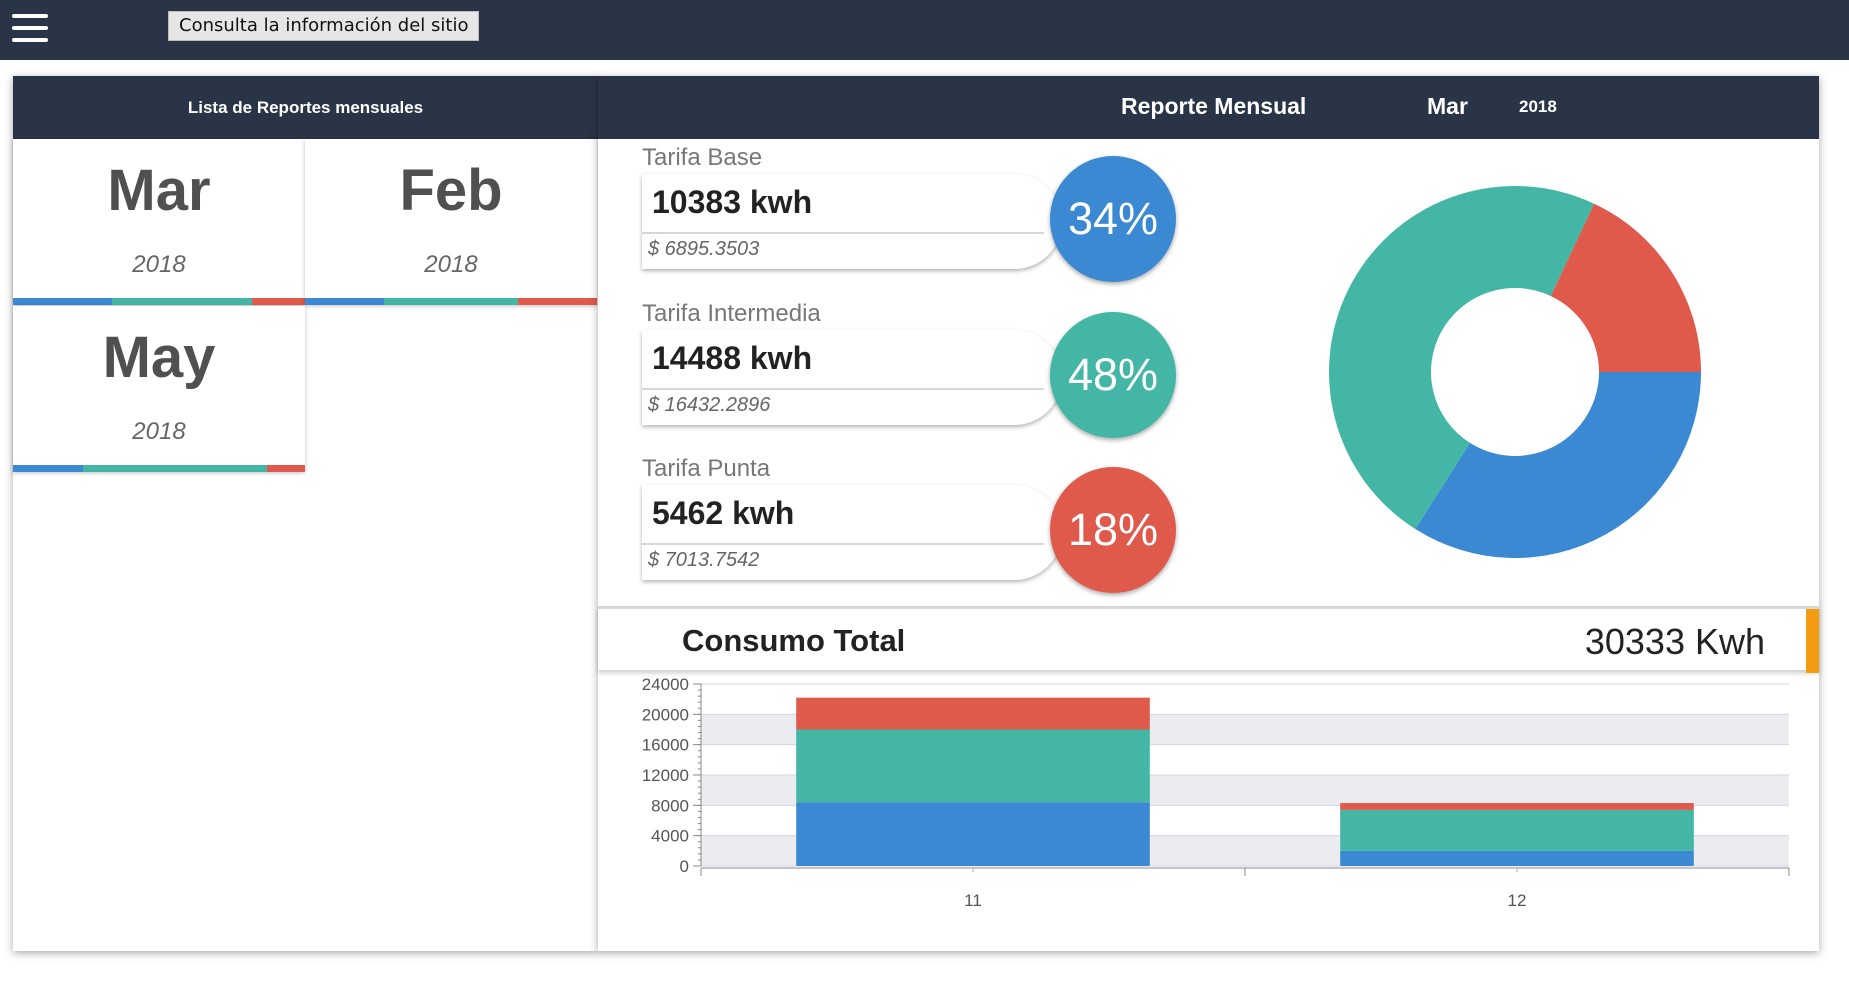 This screenshot has height=985, width=1849. What do you see at coordinates (670, 805) in the screenshot?
I see `y-tick-label: 8000` at bounding box center [670, 805].